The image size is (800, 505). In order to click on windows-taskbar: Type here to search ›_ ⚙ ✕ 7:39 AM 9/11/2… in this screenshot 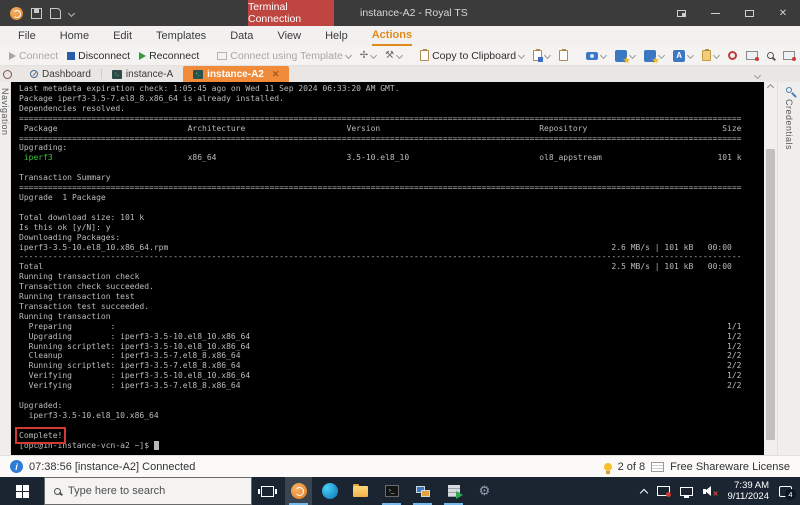, I will do `click(400, 491)`.